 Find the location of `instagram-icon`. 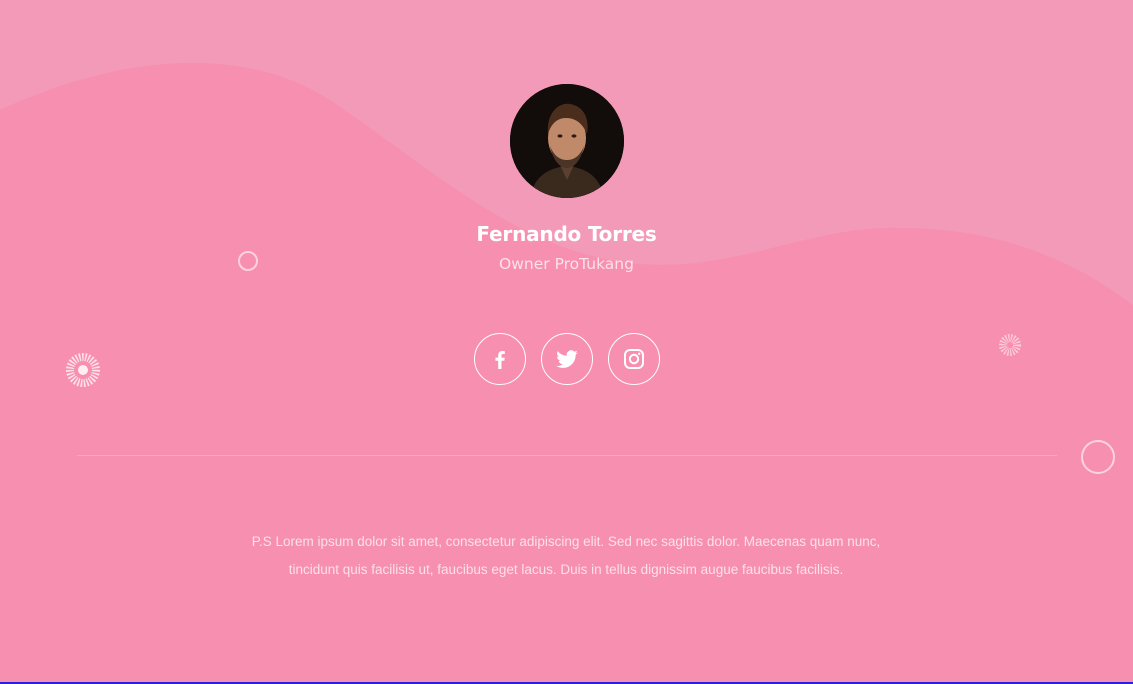

instagram-icon is located at coordinates (633, 359).